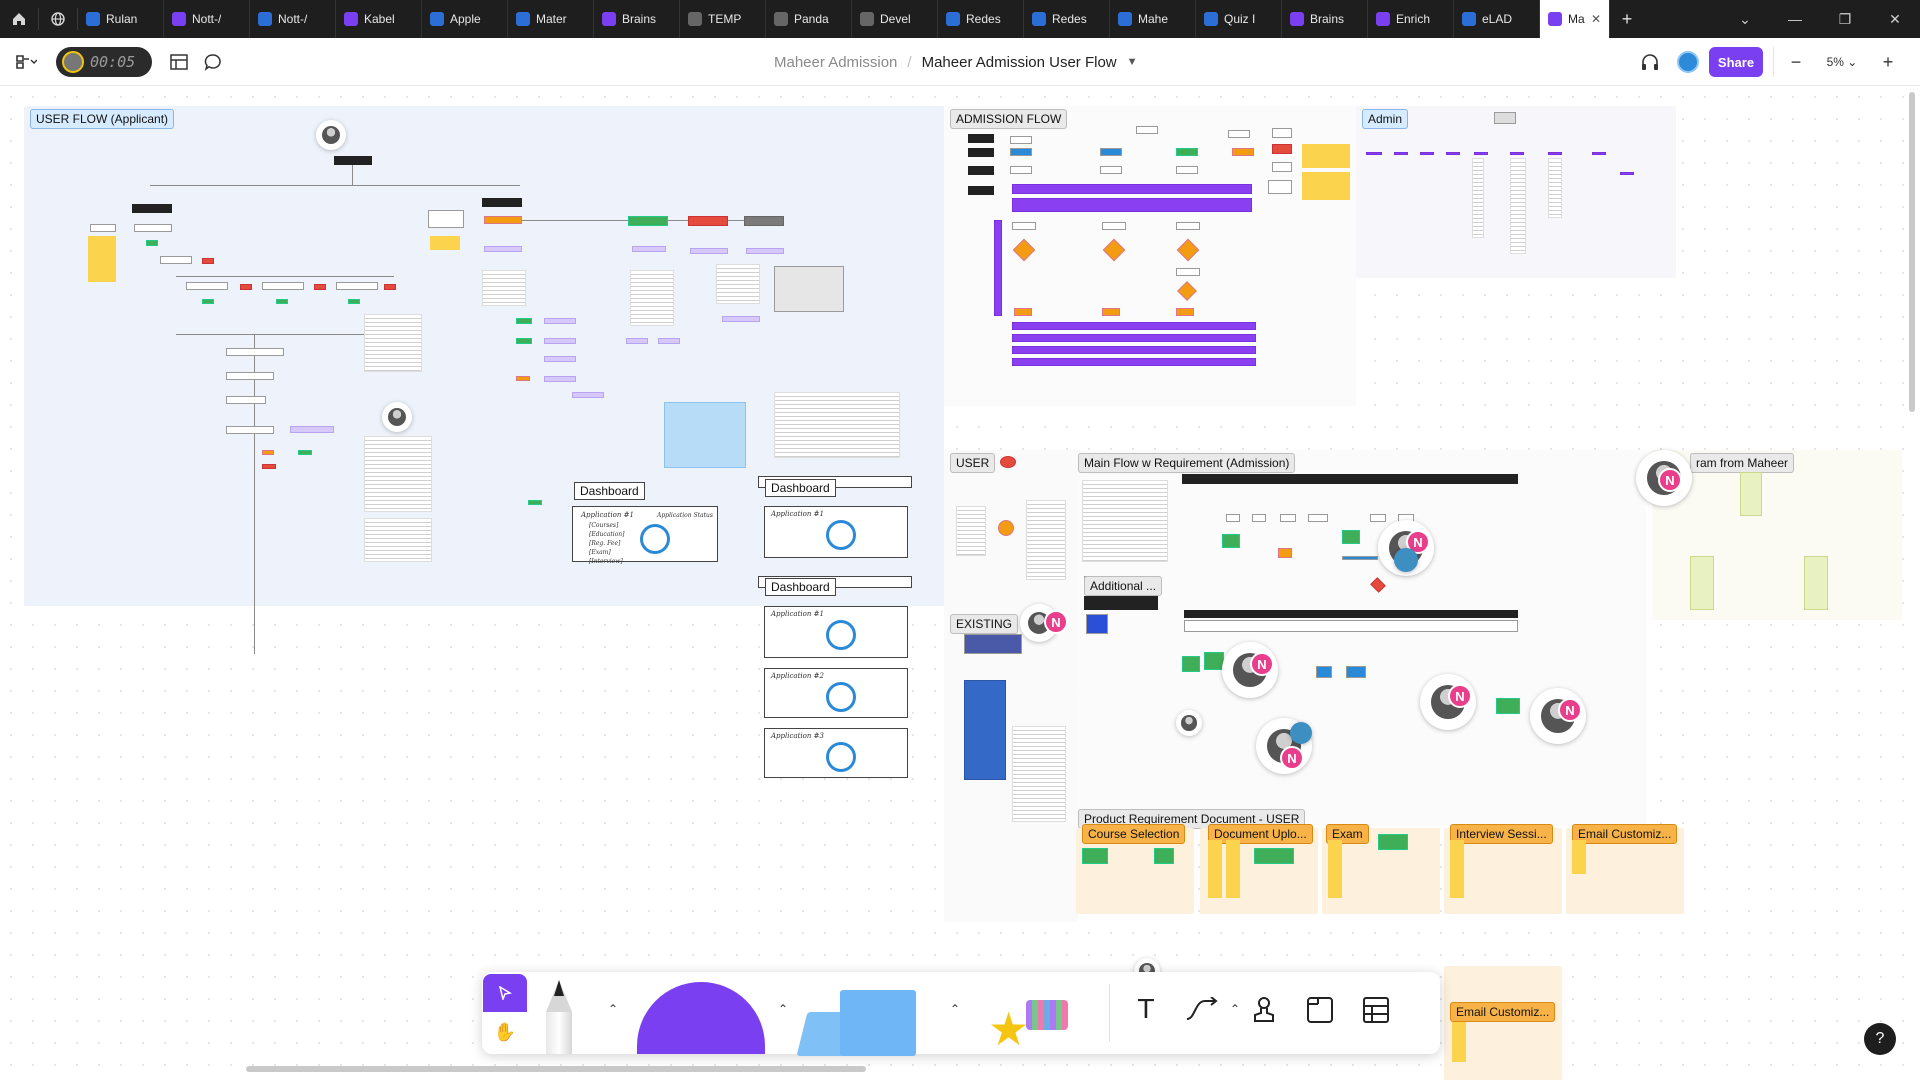 The height and width of the screenshot is (1080, 1920). Describe the element at coordinates (1132, 62) in the screenshot. I see `chevron-down-icon: ▼` at that location.